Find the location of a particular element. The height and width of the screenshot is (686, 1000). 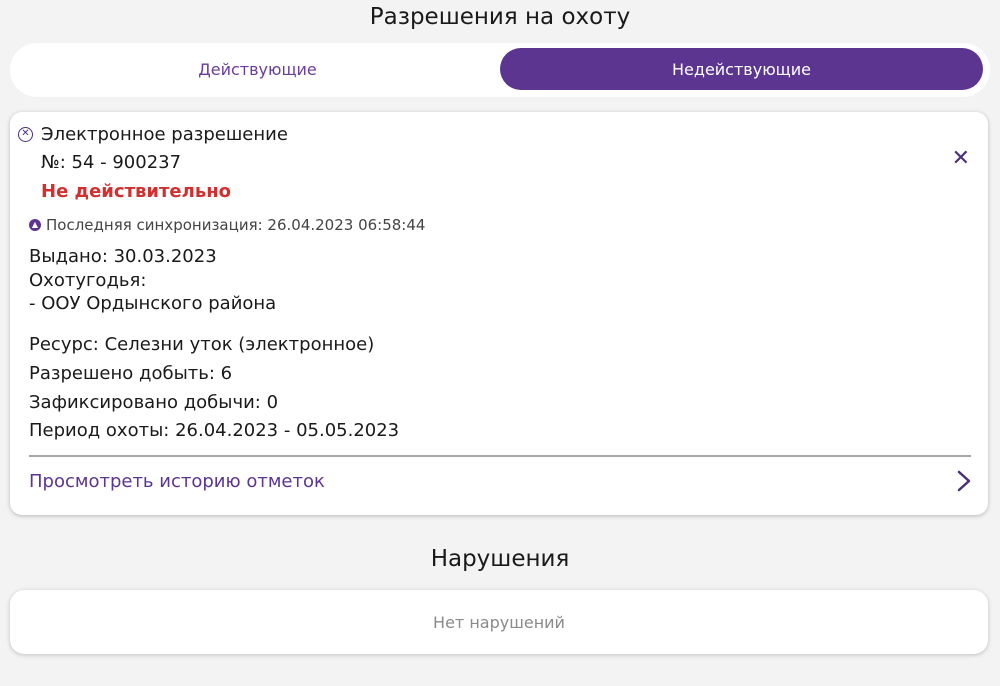

divider is located at coordinates (500, 456).